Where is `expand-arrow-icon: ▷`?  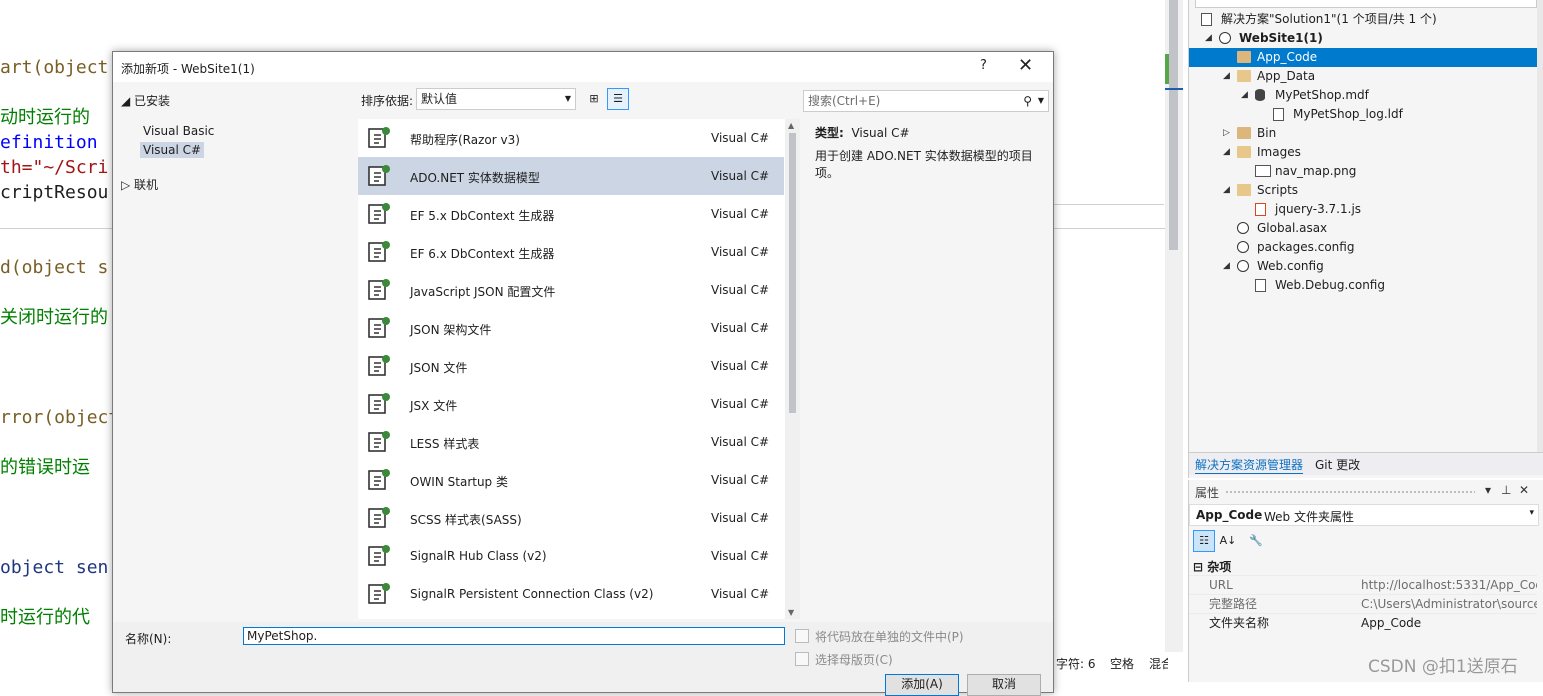 expand-arrow-icon: ▷ is located at coordinates (1226, 133).